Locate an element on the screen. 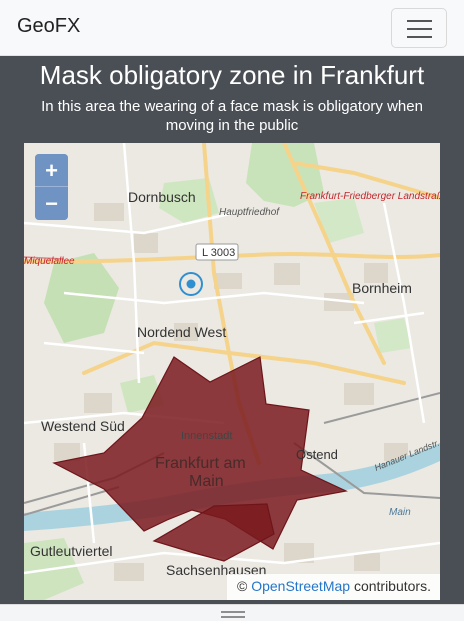 The height and width of the screenshot is (621, 464). zoom-in-button: + is located at coordinates (51, 170).